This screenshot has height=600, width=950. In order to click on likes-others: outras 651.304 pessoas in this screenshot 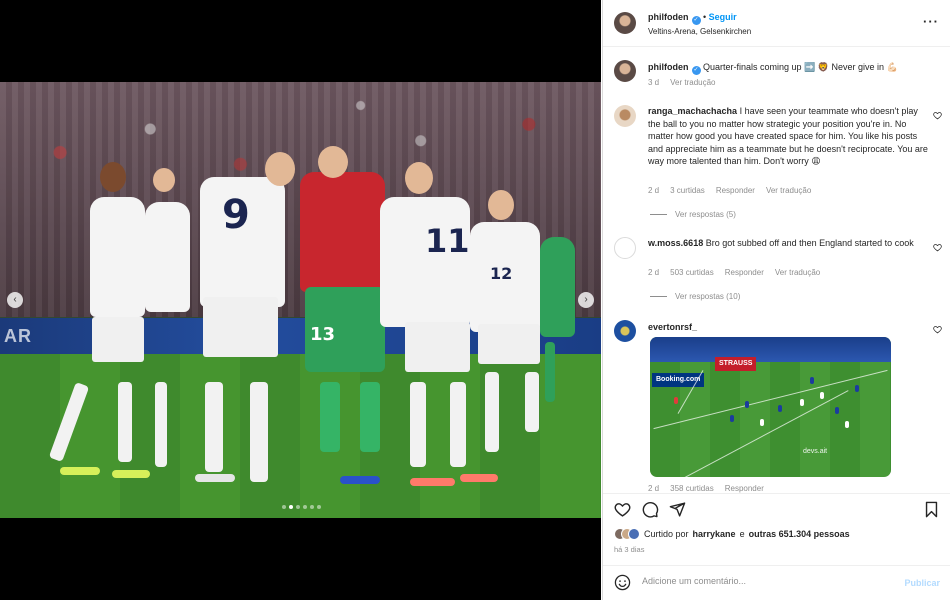, I will do `click(799, 534)`.